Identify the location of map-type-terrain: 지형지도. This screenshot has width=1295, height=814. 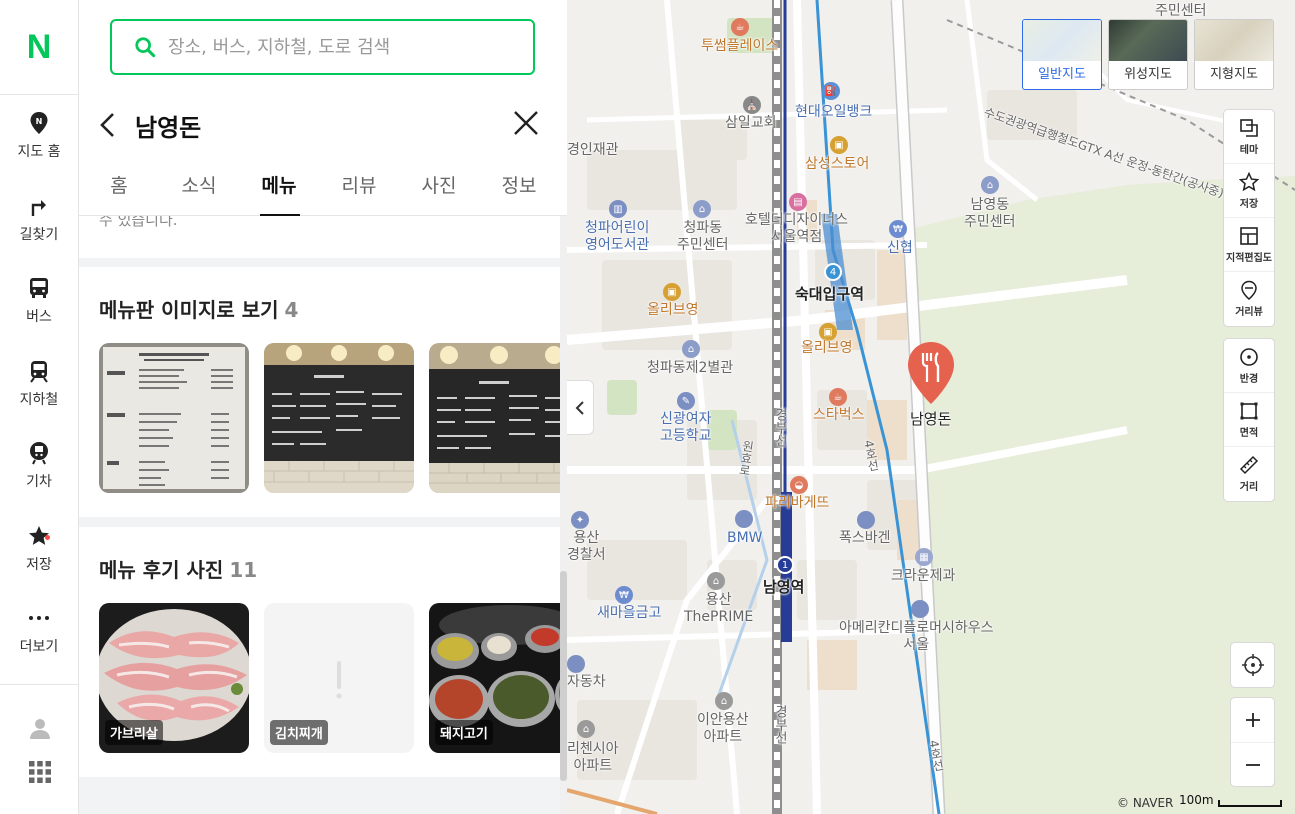
(1234, 54).